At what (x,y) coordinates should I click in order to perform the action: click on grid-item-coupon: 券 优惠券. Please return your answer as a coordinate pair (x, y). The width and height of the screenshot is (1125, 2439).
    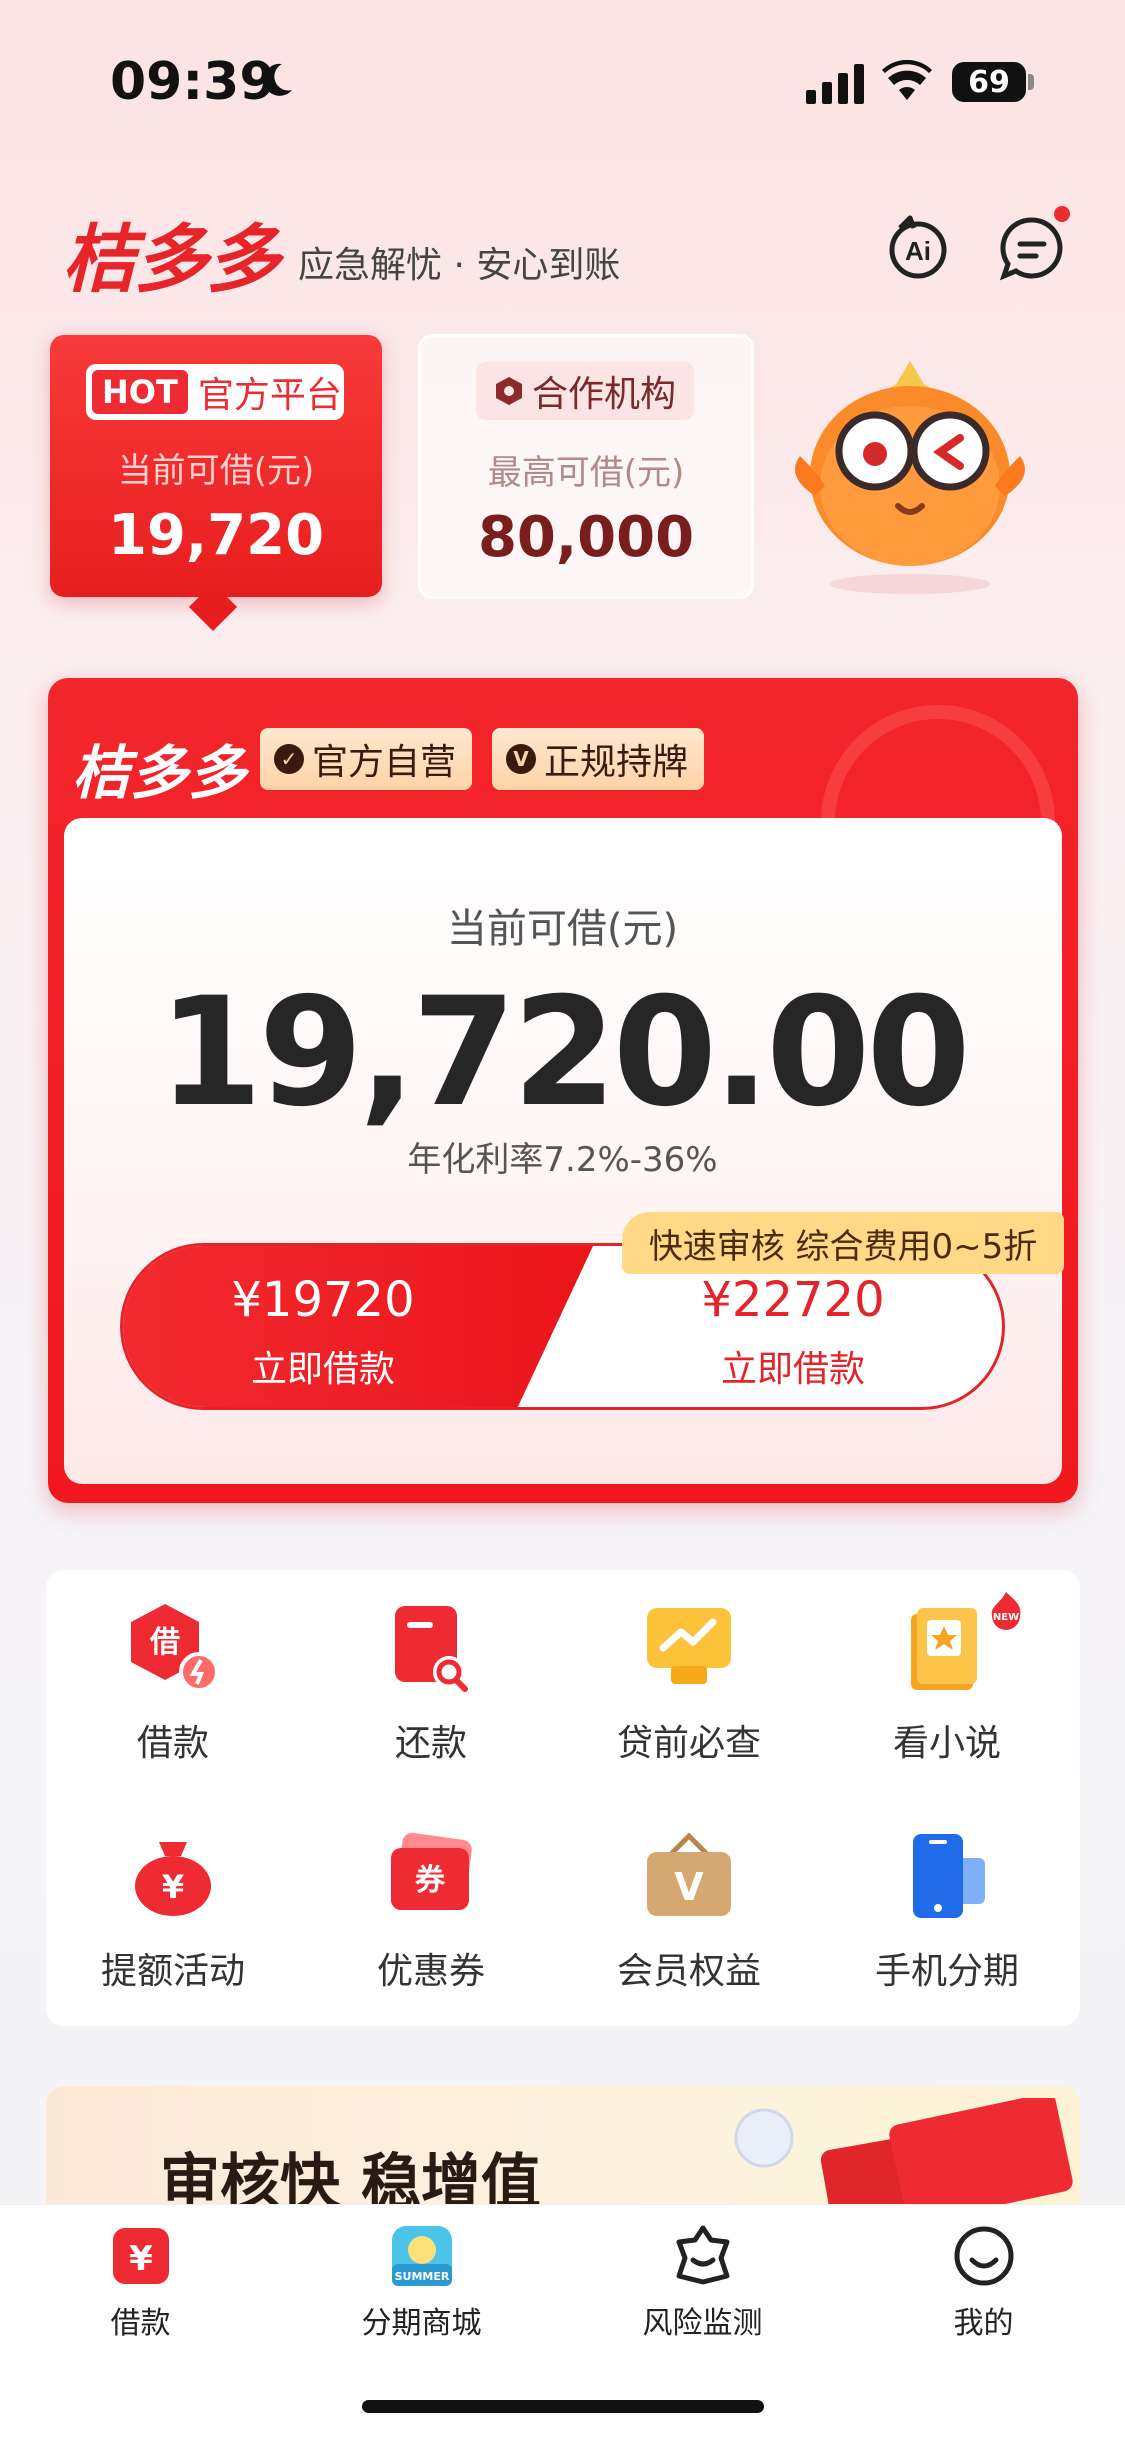
    Looking at the image, I should click on (431, 1904).